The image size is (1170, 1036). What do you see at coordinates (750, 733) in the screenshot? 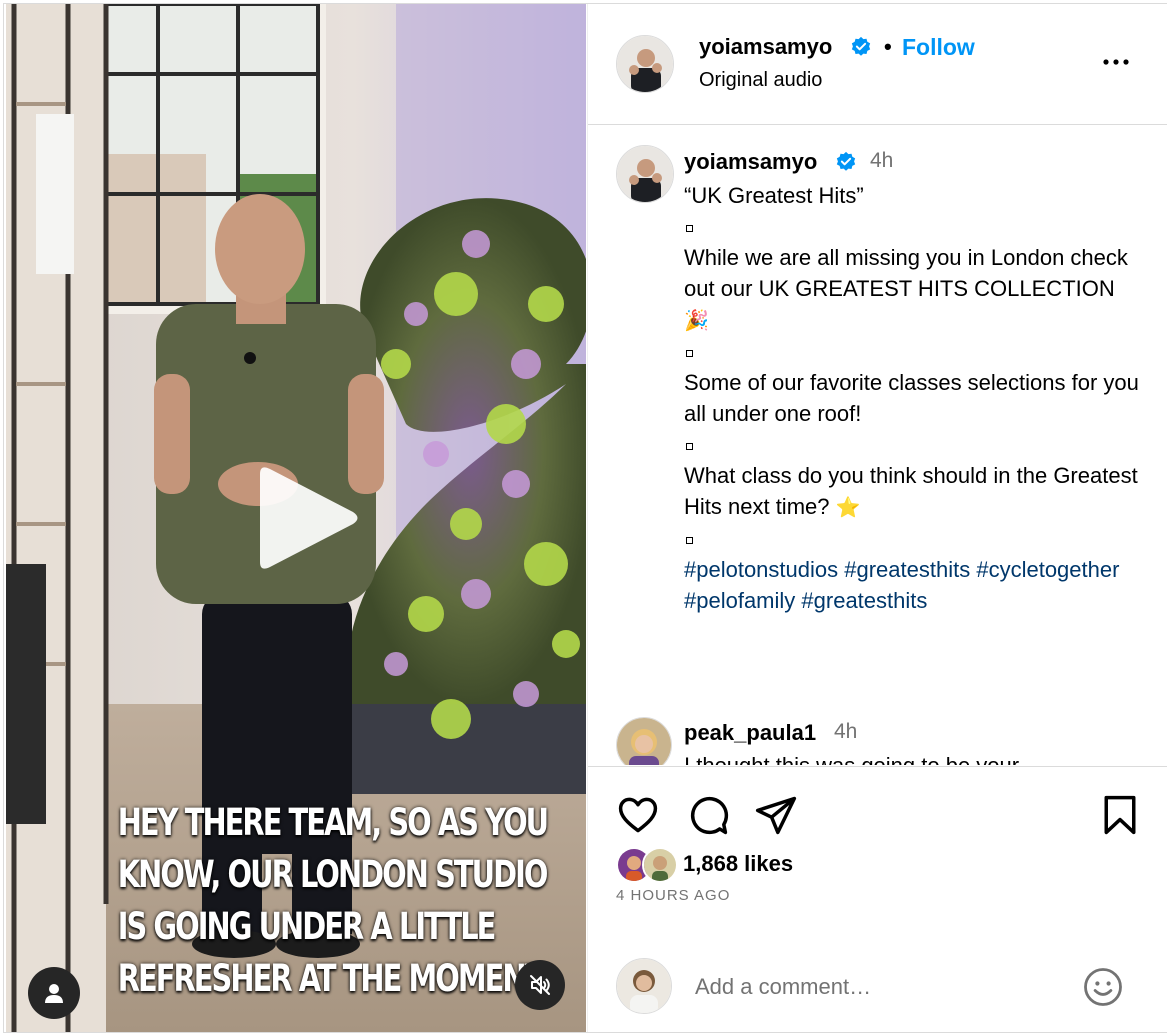
I see `comment-username: peak_paula1` at bounding box center [750, 733].